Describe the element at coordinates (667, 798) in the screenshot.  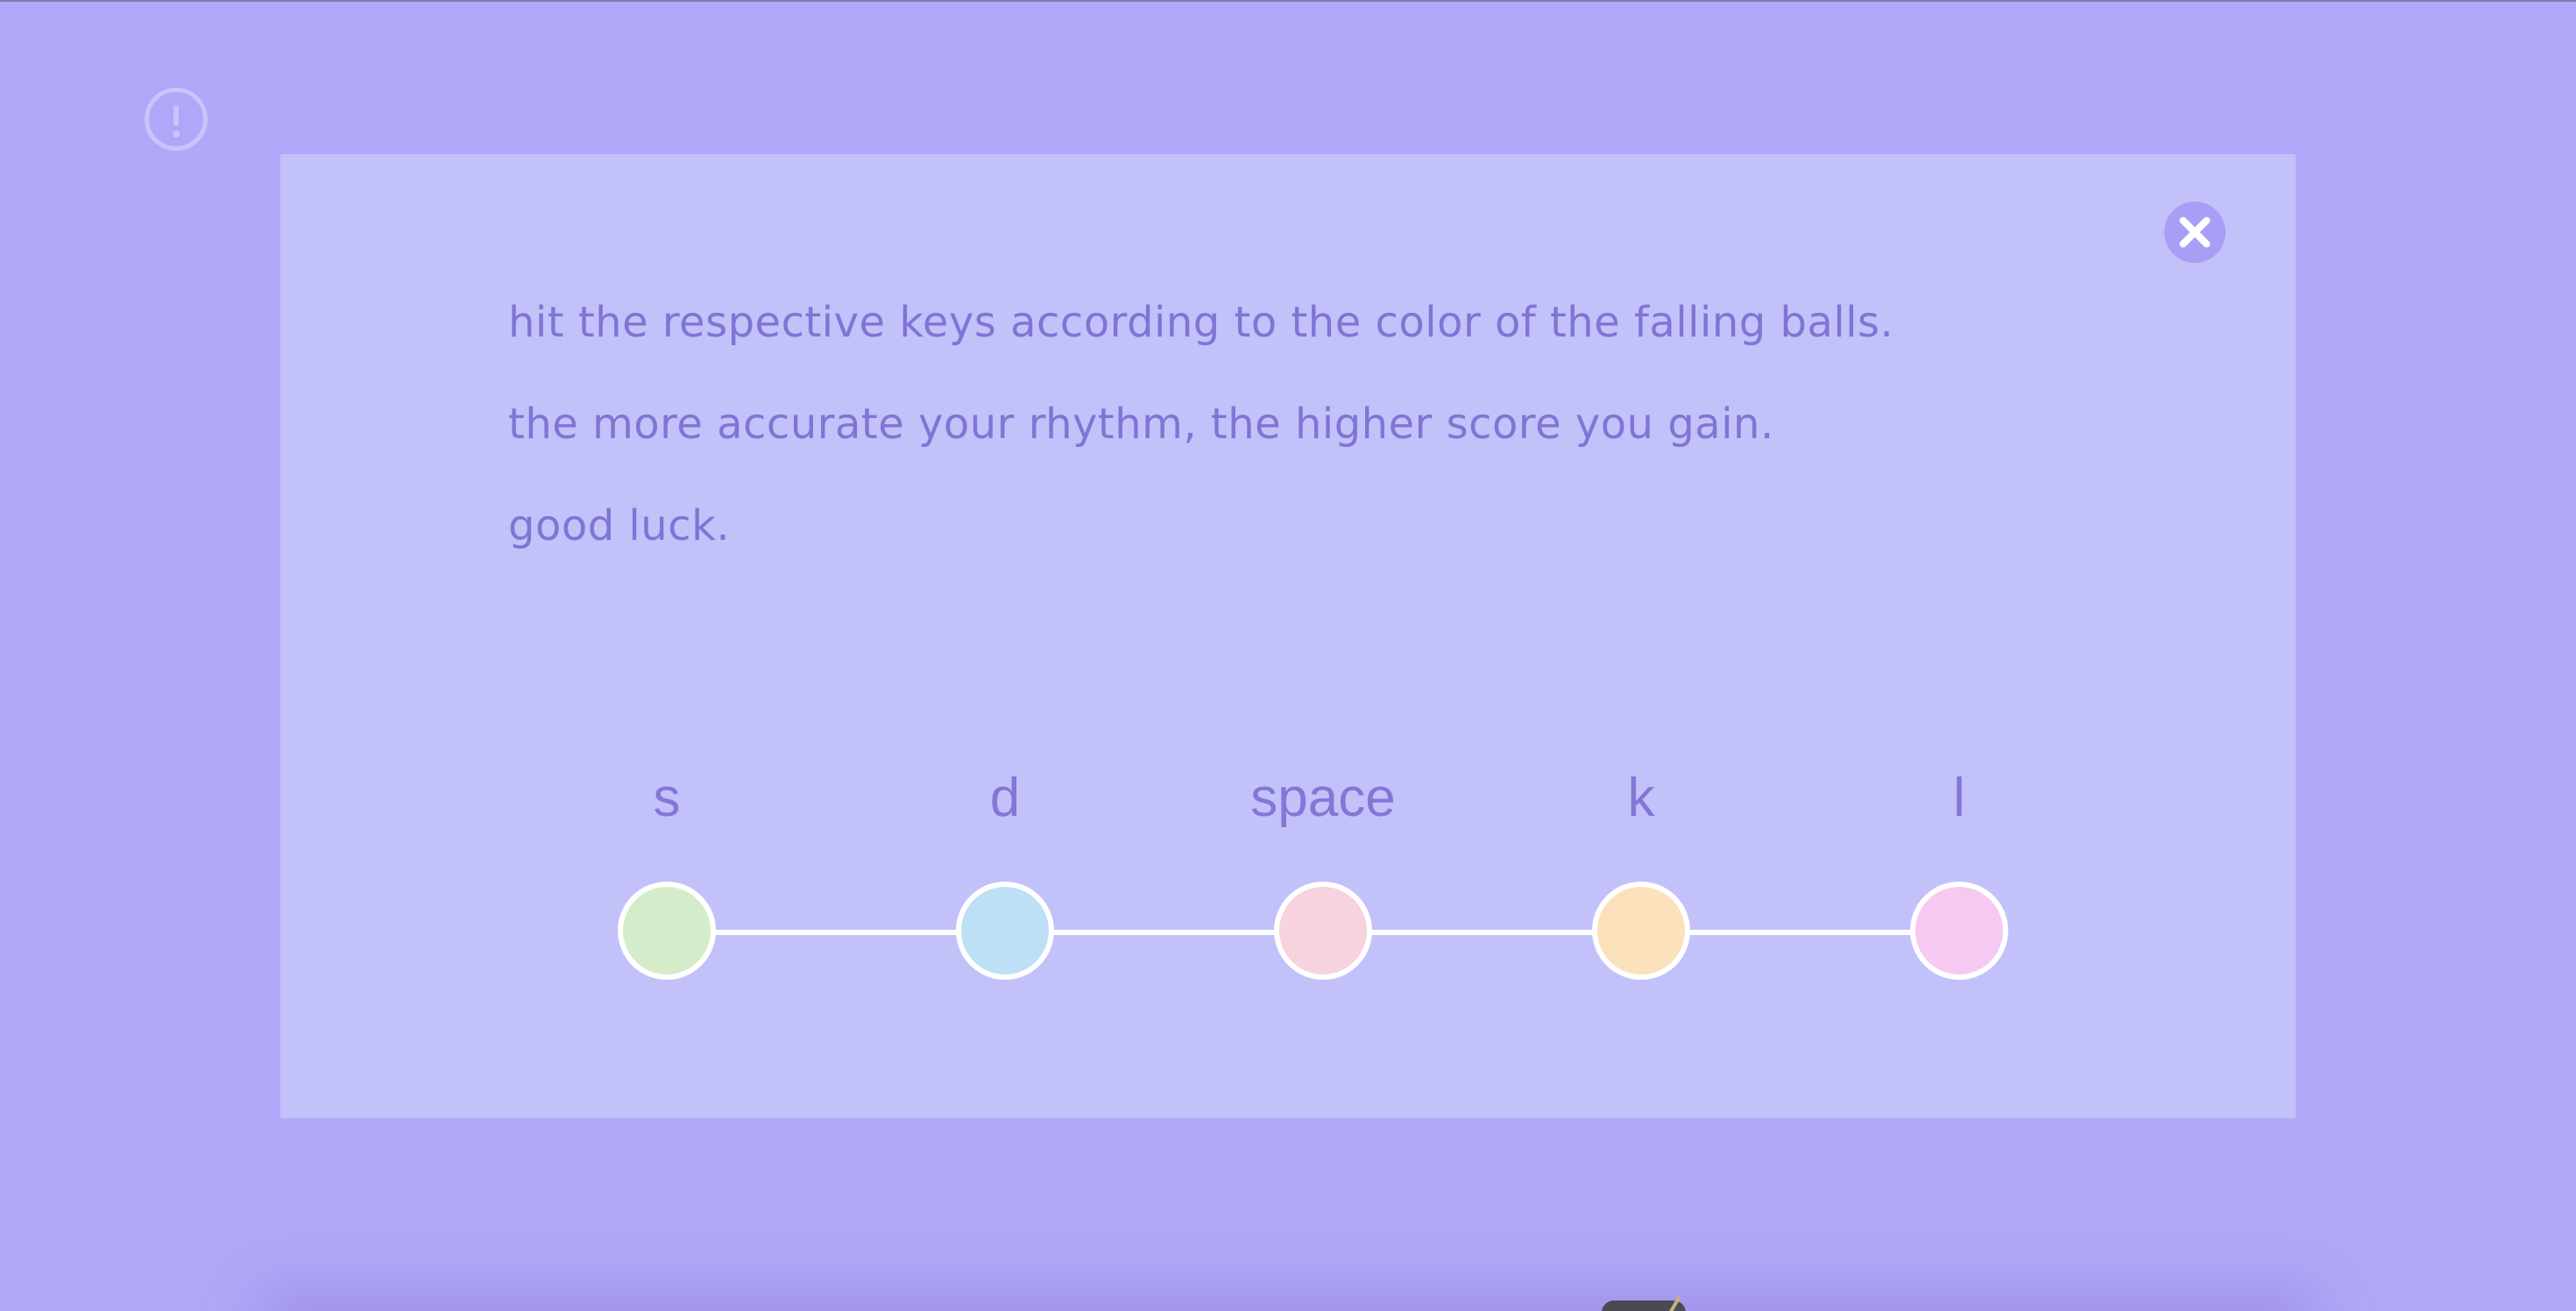
I see `key-label: s` at that location.